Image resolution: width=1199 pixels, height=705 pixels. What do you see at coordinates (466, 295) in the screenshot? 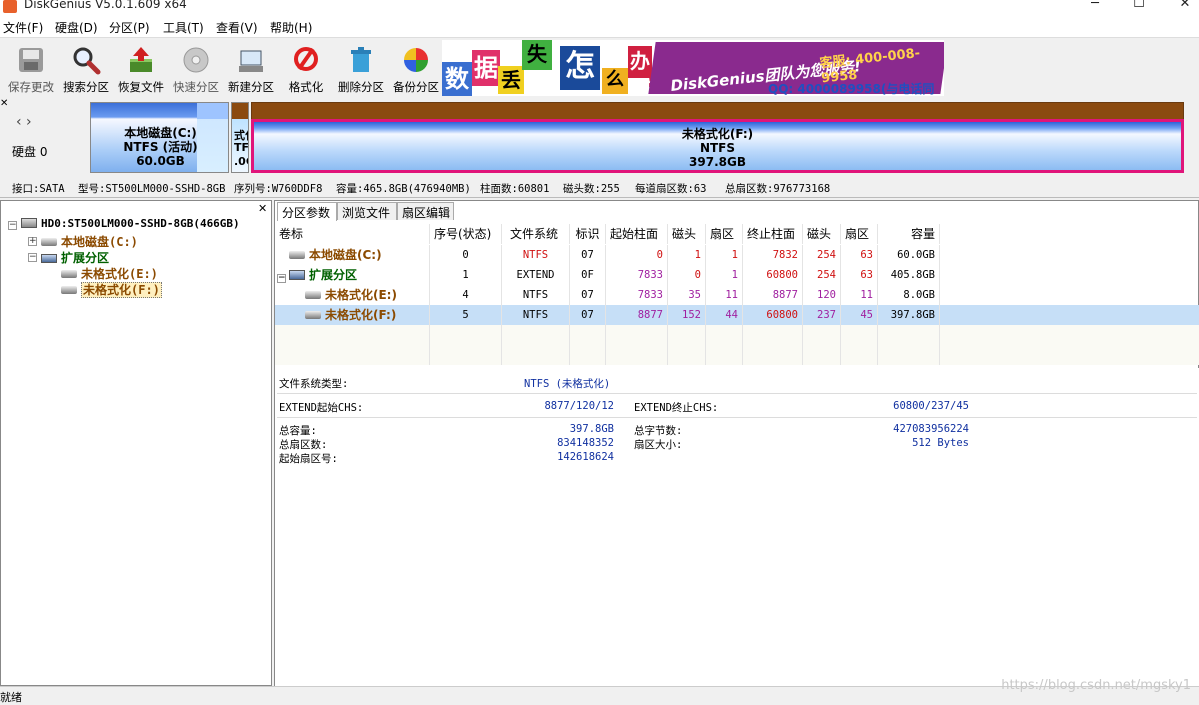
I see `cell-index: 4` at bounding box center [466, 295].